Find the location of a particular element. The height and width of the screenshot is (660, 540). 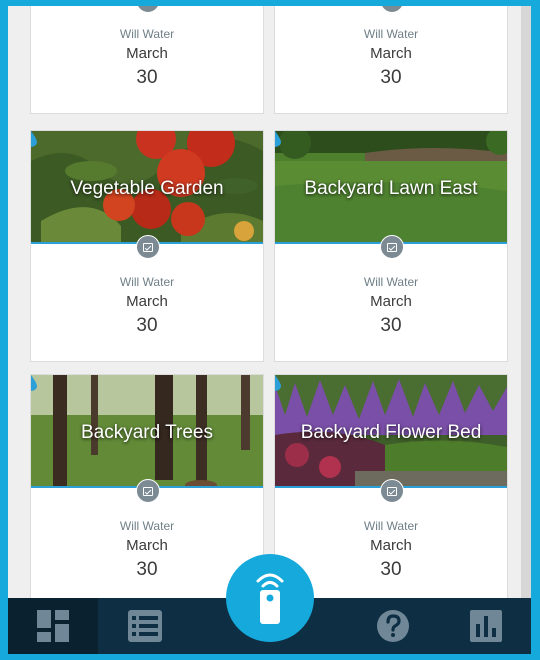

help-icon is located at coordinates (393, 626).